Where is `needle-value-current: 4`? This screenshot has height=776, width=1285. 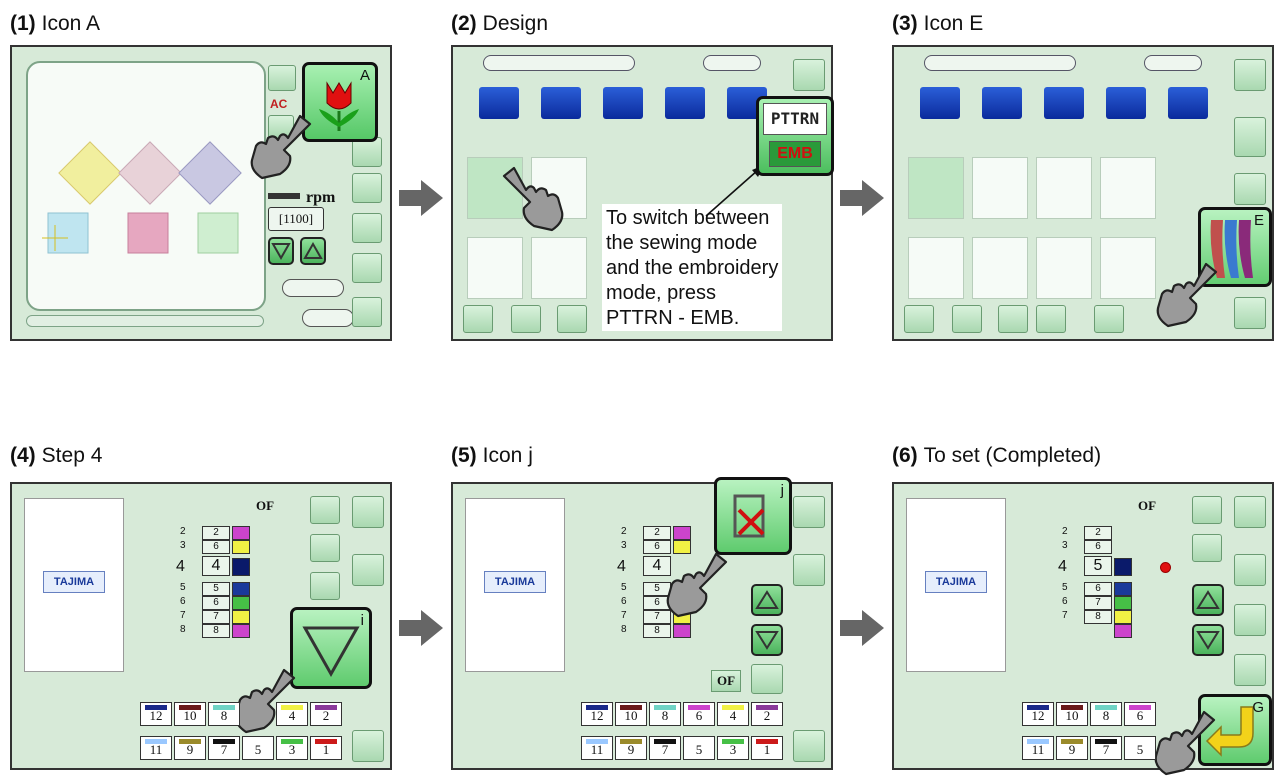 needle-value-current: 4 is located at coordinates (216, 566).